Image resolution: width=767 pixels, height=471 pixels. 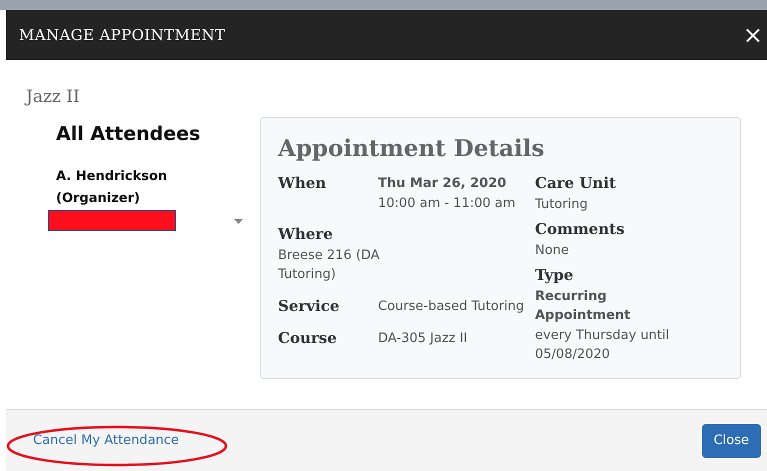 What do you see at coordinates (308, 338) in the screenshot?
I see `detail-label: Course` at bounding box center [308, 338].